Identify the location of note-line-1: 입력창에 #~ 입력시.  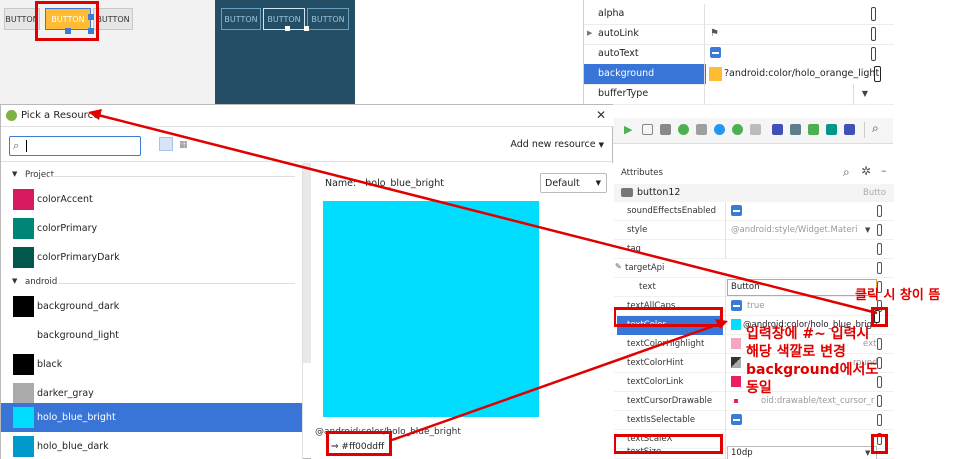
(808, 334).